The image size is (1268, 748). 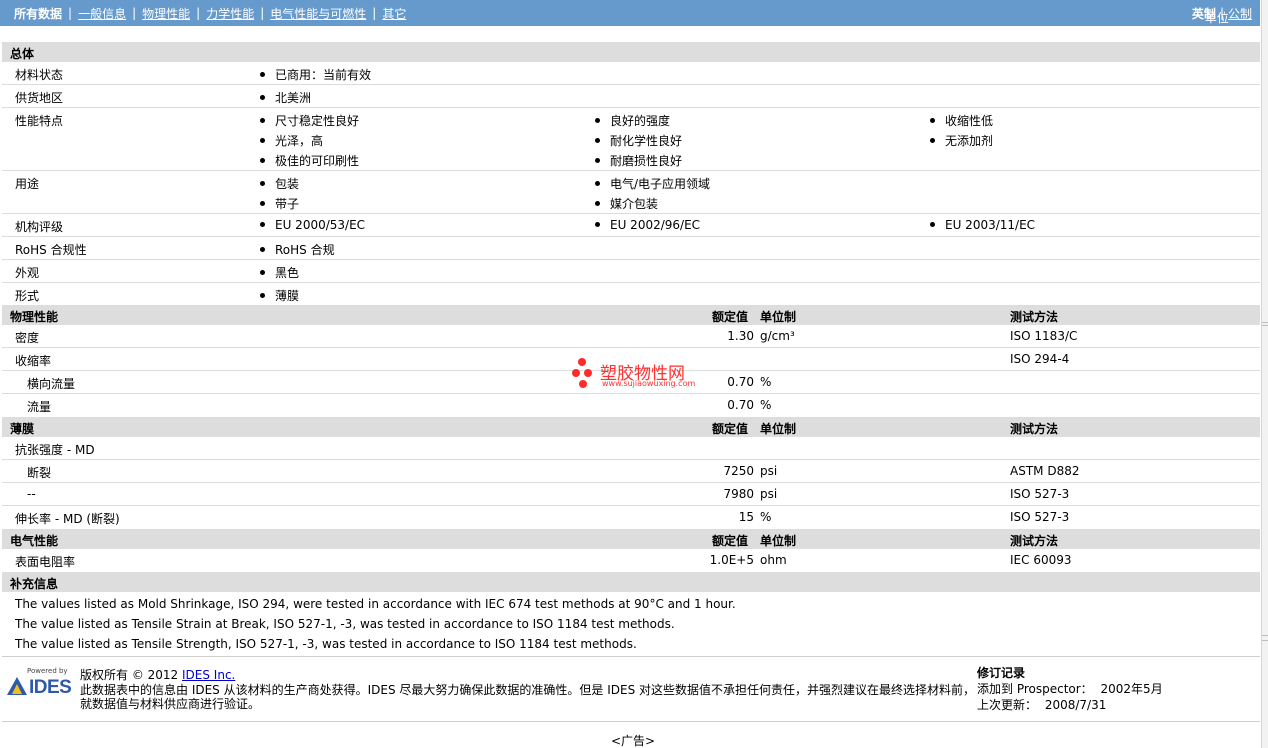 I want to click on ad-label: <广告>, so click(x=633, y=741).